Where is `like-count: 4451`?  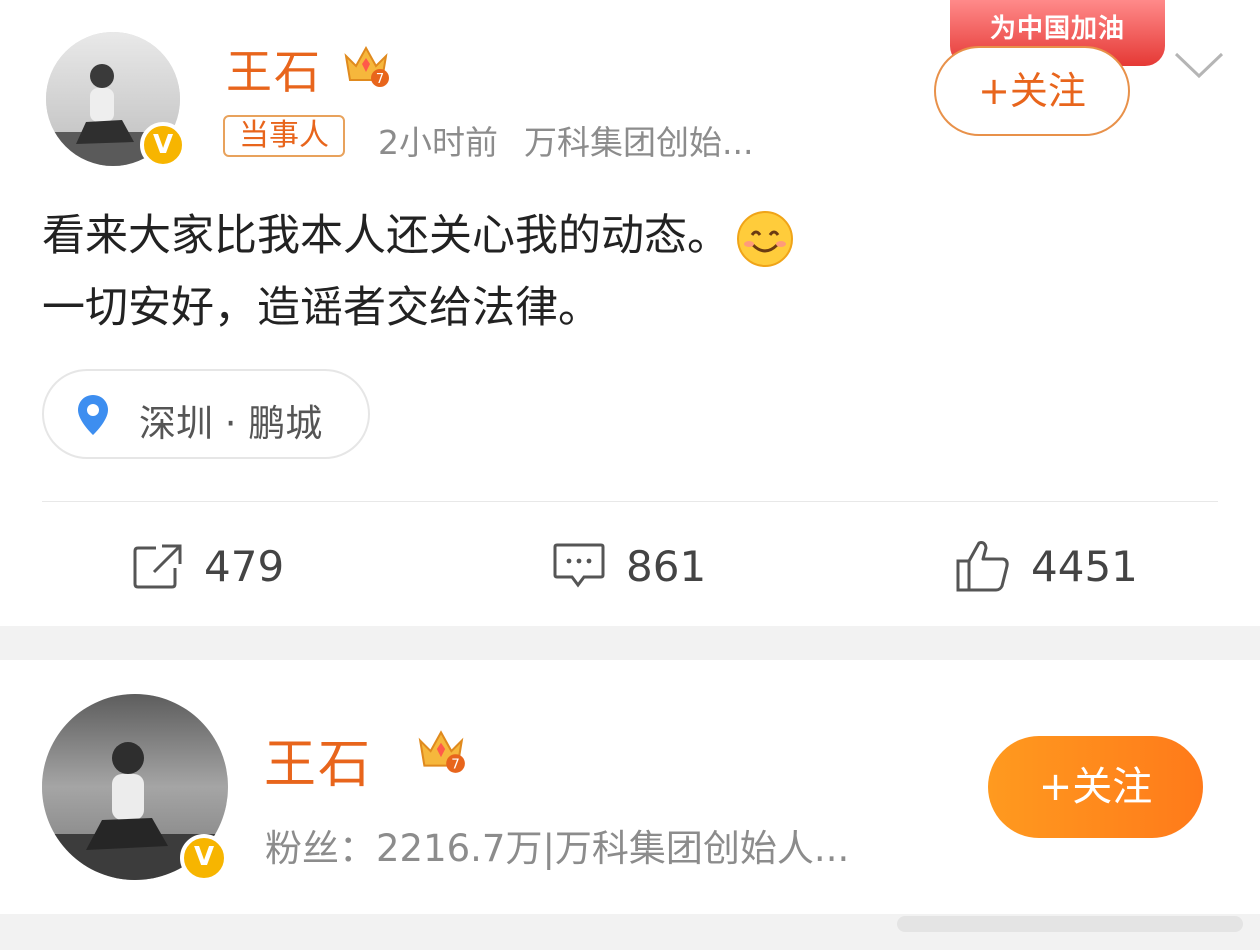 like-count: 4451 is located at coordinates (1084, 566).